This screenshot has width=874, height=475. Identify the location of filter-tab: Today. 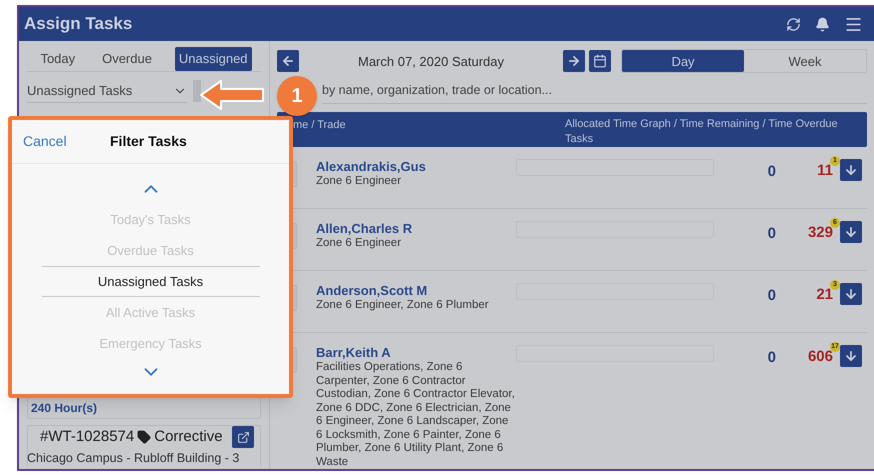
(58, 58).